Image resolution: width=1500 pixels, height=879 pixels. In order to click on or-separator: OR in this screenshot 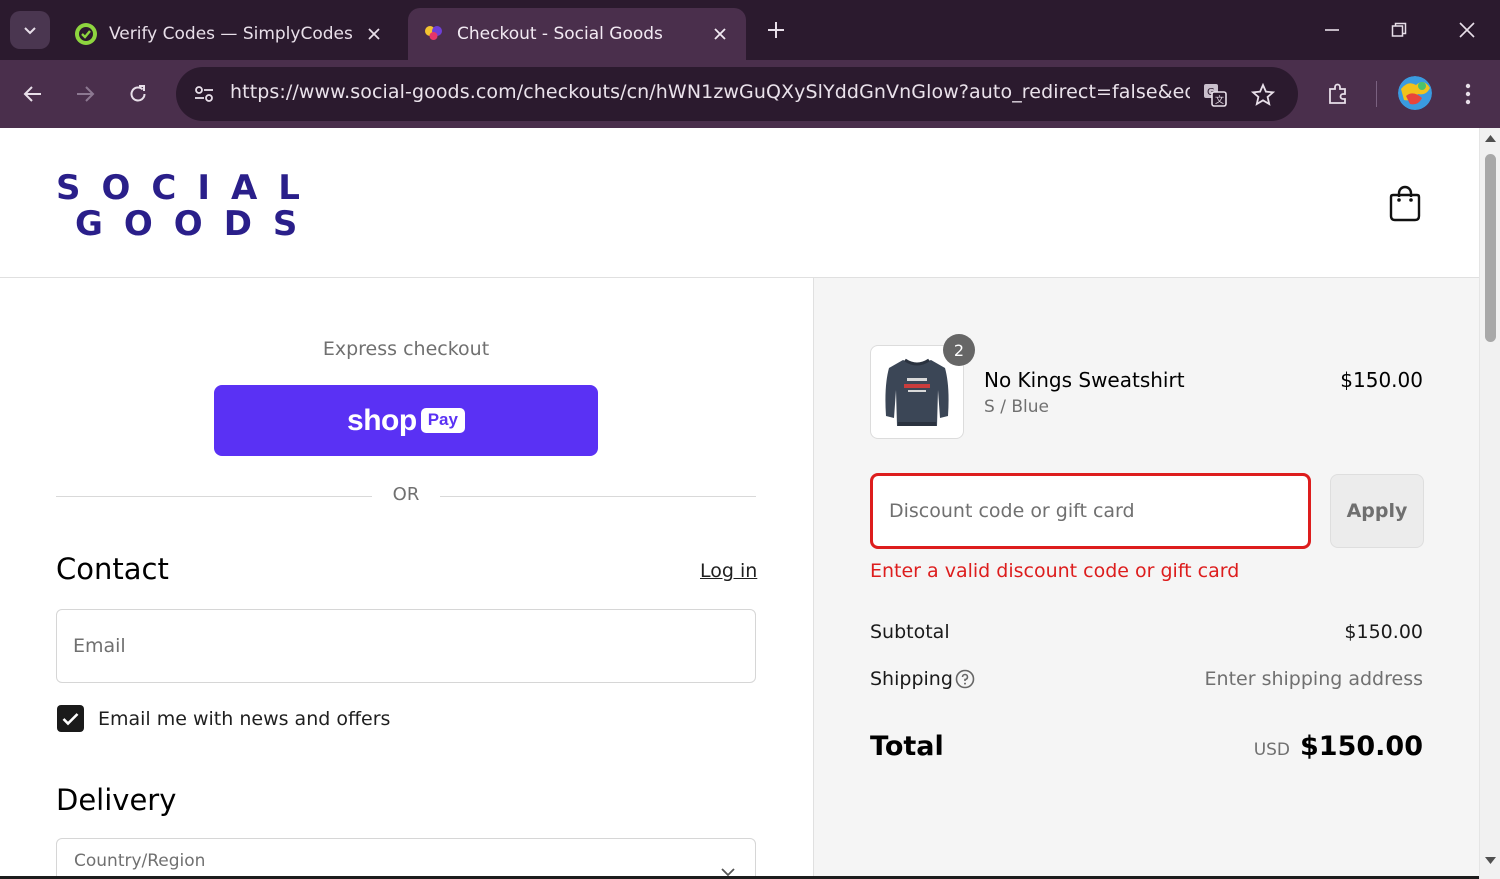, I will do `click(406, 494)`.